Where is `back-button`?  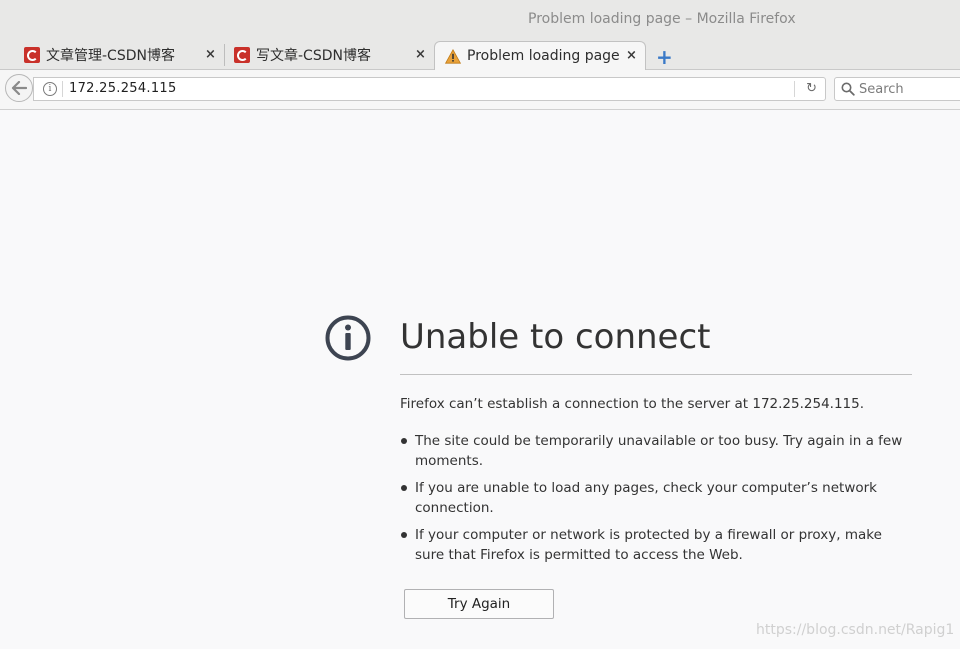
back-button is located at coordinates (19, 88).